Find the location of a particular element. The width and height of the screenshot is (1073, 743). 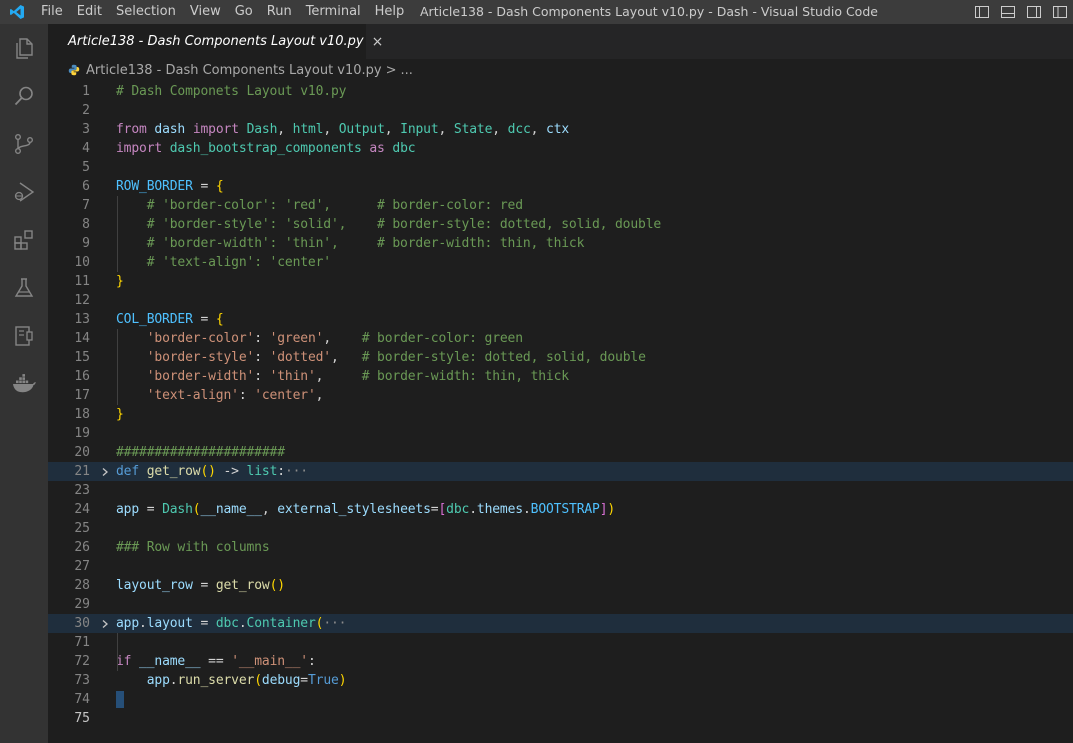

code-token: () is located at coordinates (277, 585).